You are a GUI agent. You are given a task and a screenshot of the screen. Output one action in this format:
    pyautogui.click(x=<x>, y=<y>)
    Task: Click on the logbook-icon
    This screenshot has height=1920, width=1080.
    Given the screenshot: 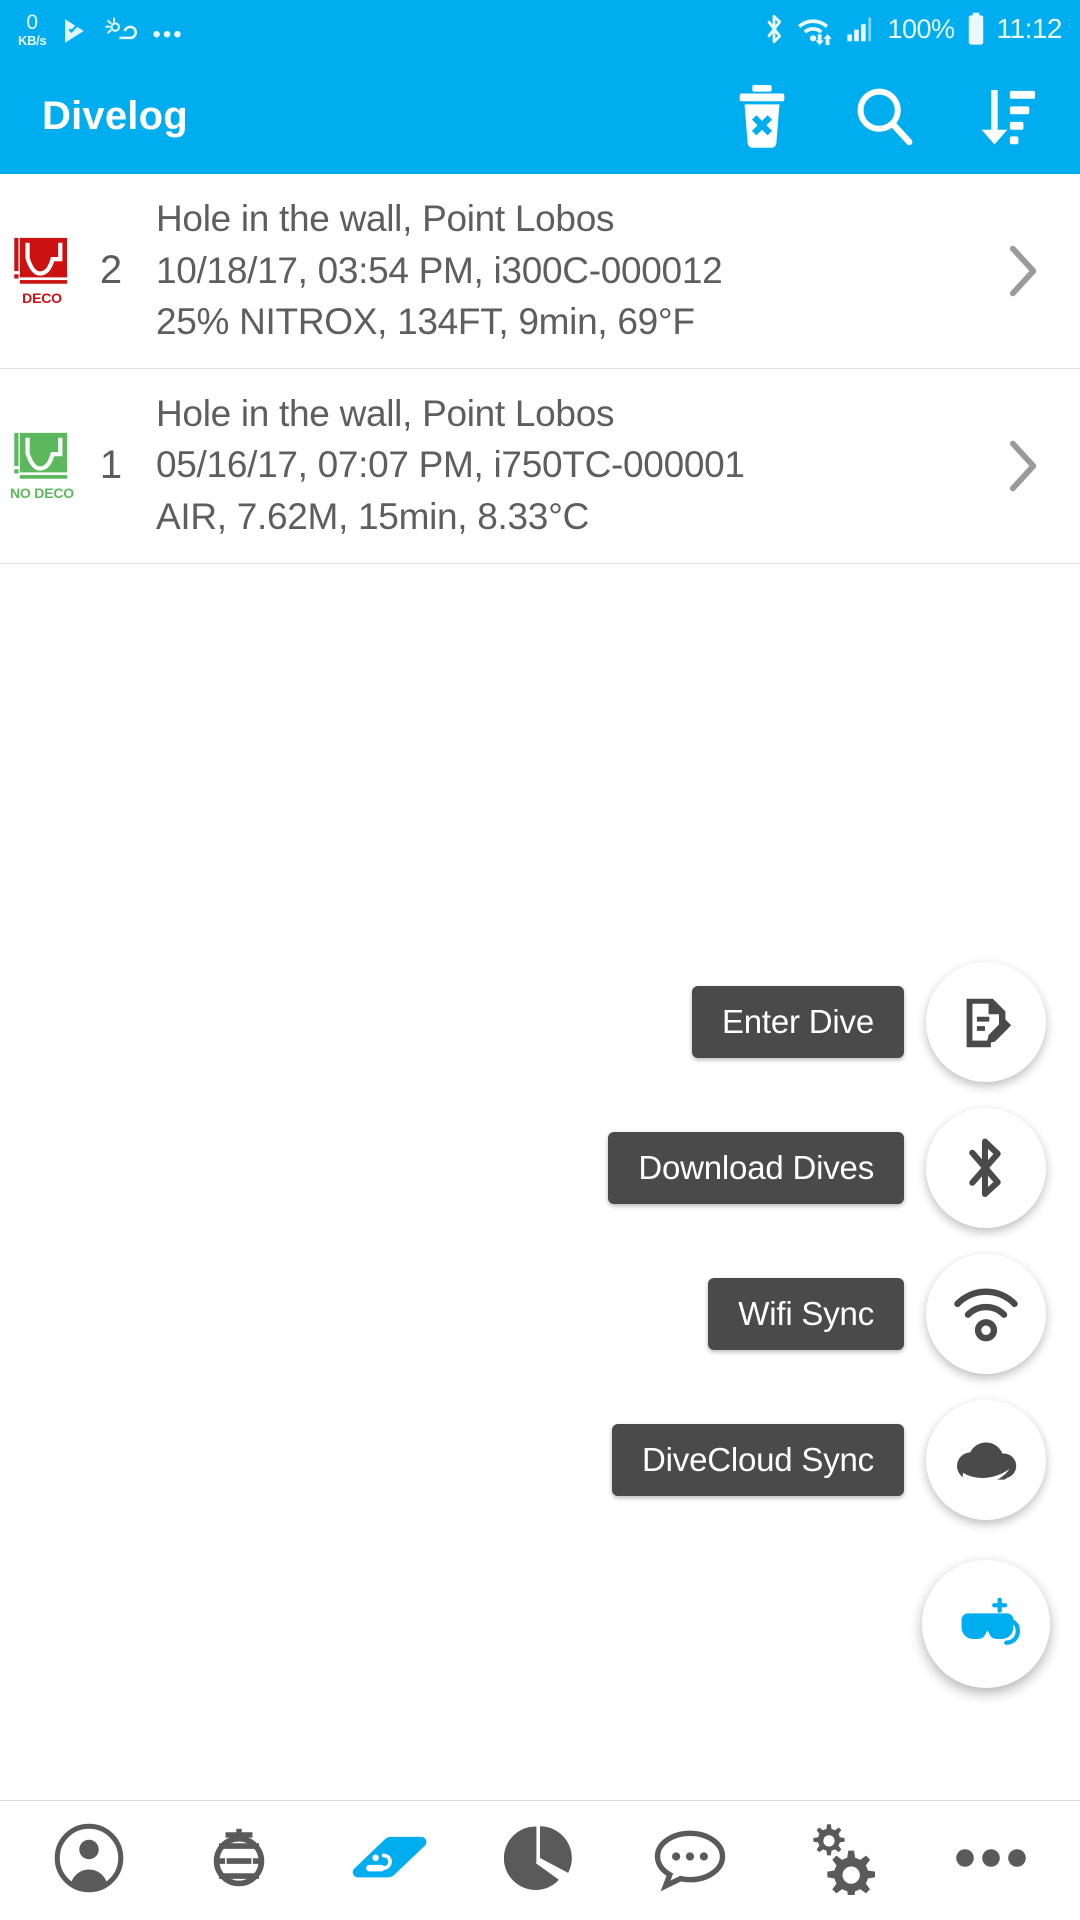 What is the action you would take?
    pyautogui.click(x=390, y=1860)
    